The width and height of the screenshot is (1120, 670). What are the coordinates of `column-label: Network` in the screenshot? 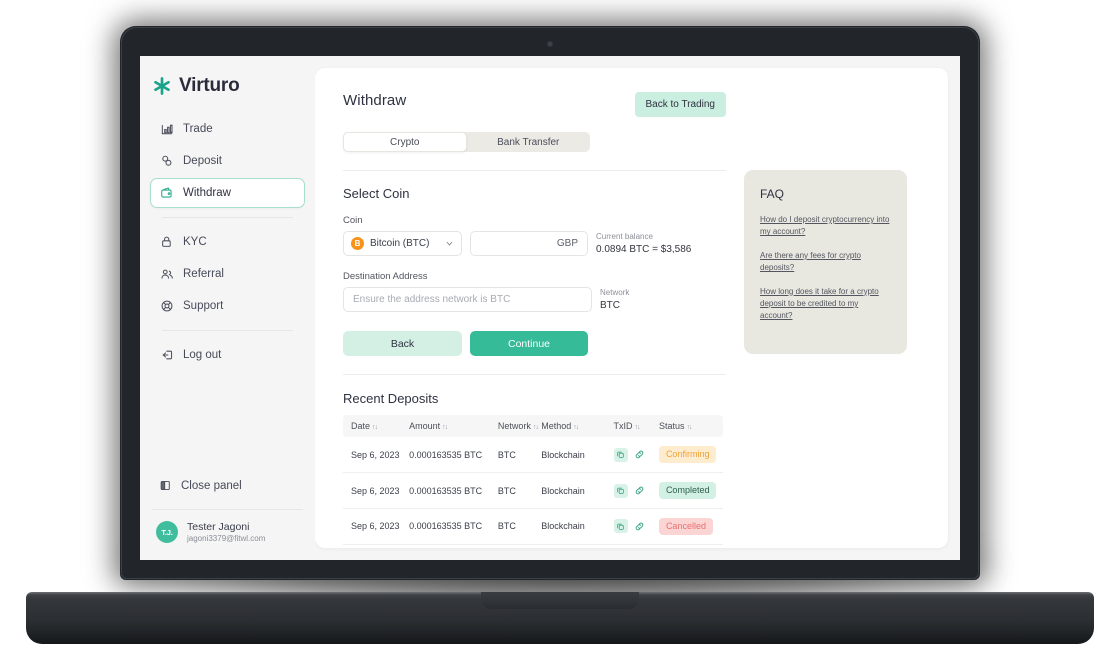 It's located at (514, 426).